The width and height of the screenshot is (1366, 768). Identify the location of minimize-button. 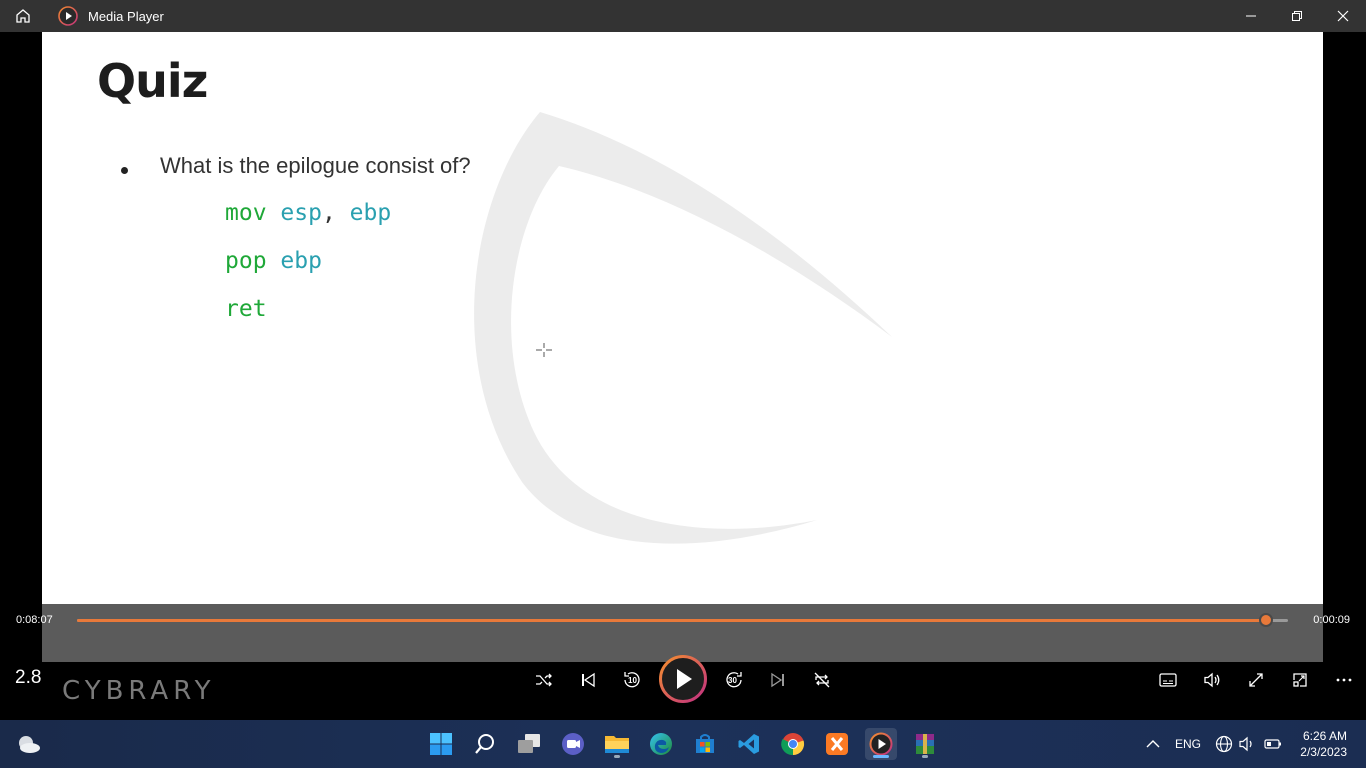
(1251, 16).